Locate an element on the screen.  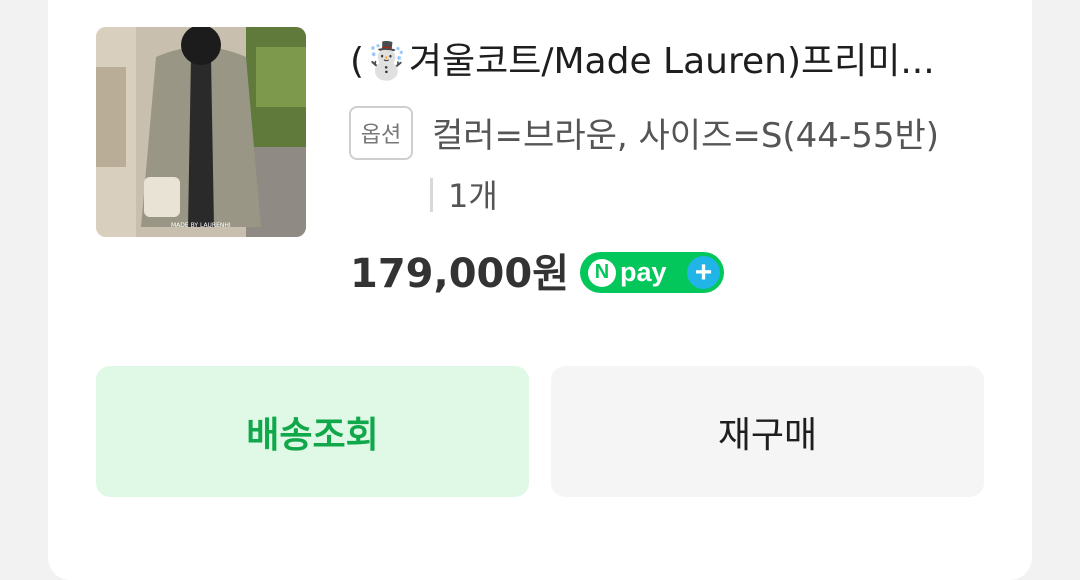
price-text: 179,000원 is located at coordinates (459, 274).